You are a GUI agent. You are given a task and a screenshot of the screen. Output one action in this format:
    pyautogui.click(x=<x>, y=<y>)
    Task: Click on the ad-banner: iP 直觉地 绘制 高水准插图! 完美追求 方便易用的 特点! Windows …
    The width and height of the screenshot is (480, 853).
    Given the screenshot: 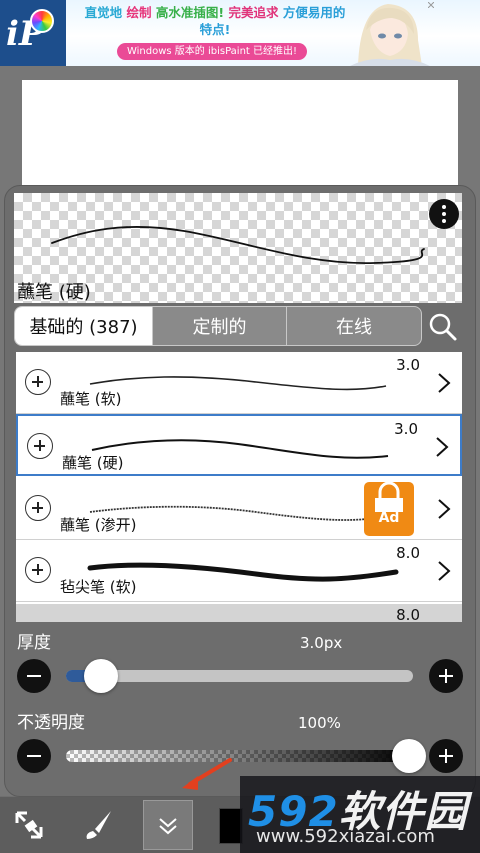 What is the action you would take?
    pyautogui.click(x=240, y=33)
    